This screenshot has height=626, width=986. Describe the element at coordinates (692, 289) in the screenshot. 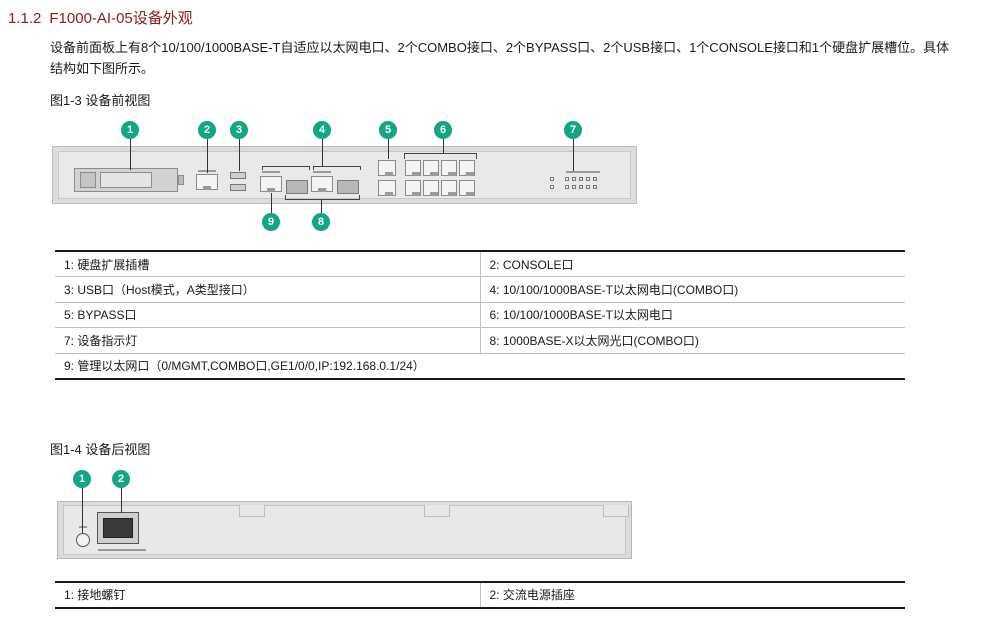

I see `legend-cell: 4: 10/100/1000BASE-T以太网电口(COMBO口)` at that location.